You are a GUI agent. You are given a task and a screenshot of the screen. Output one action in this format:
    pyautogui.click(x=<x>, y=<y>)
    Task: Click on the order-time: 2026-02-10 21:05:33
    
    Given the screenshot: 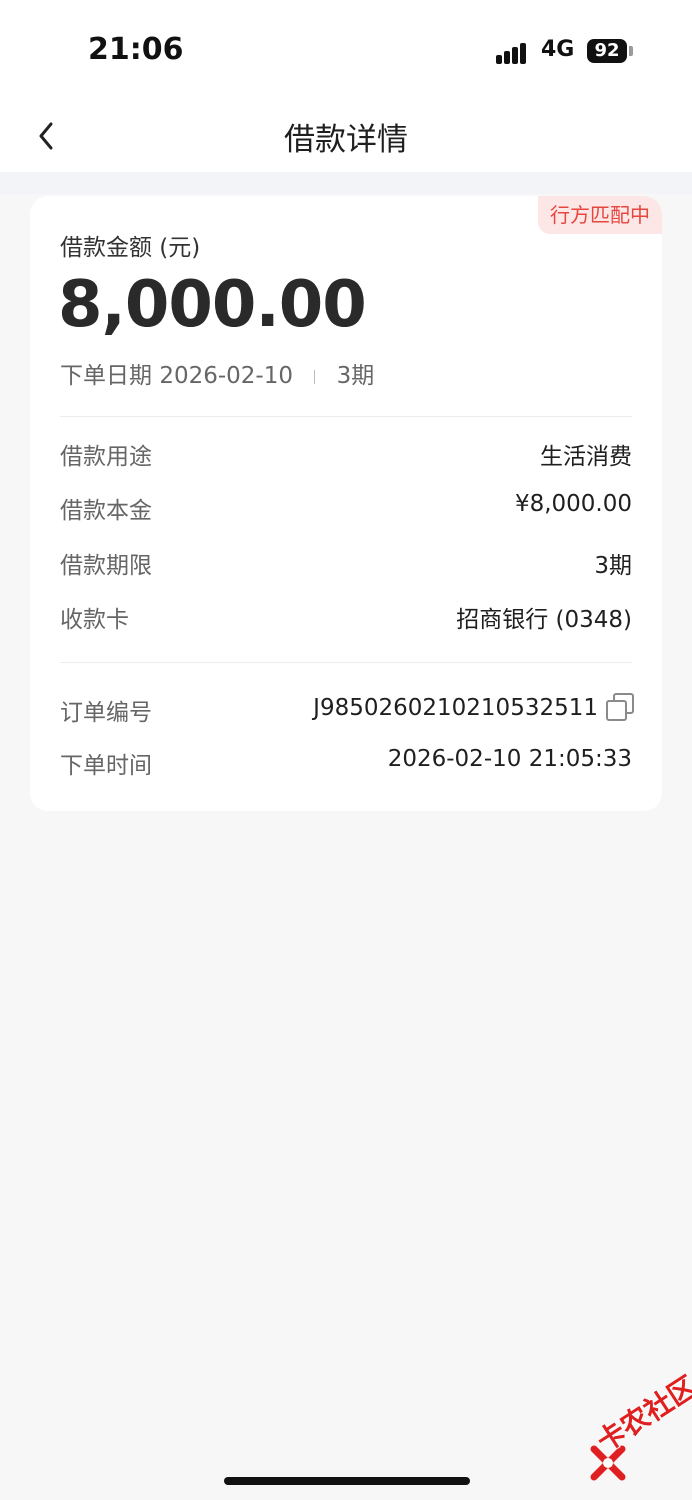 What is the action you would take?
    pyautogui.click(x=509, y=759)
    